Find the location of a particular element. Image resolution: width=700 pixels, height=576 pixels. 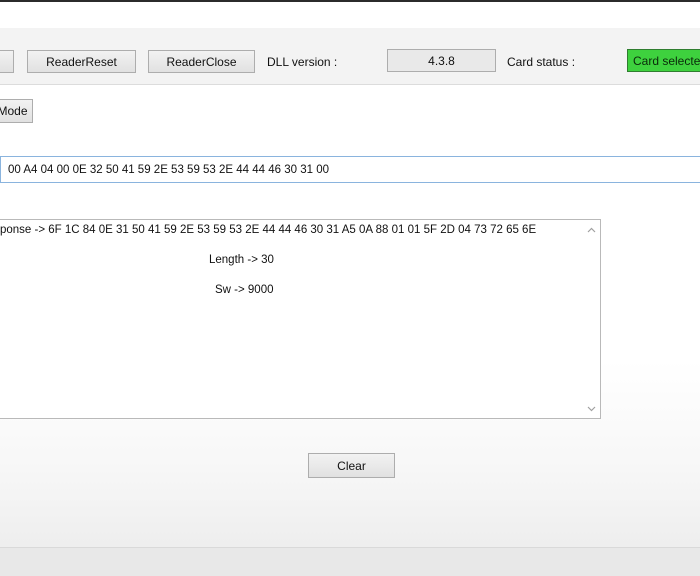

dll-version-value: 4.3.8 is located at coordinates (441, 60).